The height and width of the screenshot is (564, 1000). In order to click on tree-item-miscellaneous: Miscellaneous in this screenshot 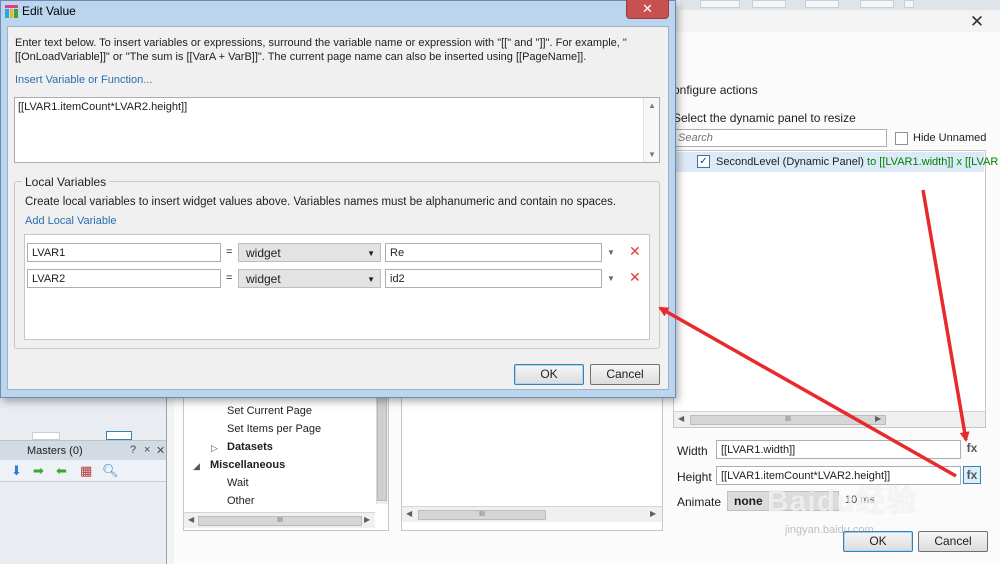, I will do `click(247, 465)`.